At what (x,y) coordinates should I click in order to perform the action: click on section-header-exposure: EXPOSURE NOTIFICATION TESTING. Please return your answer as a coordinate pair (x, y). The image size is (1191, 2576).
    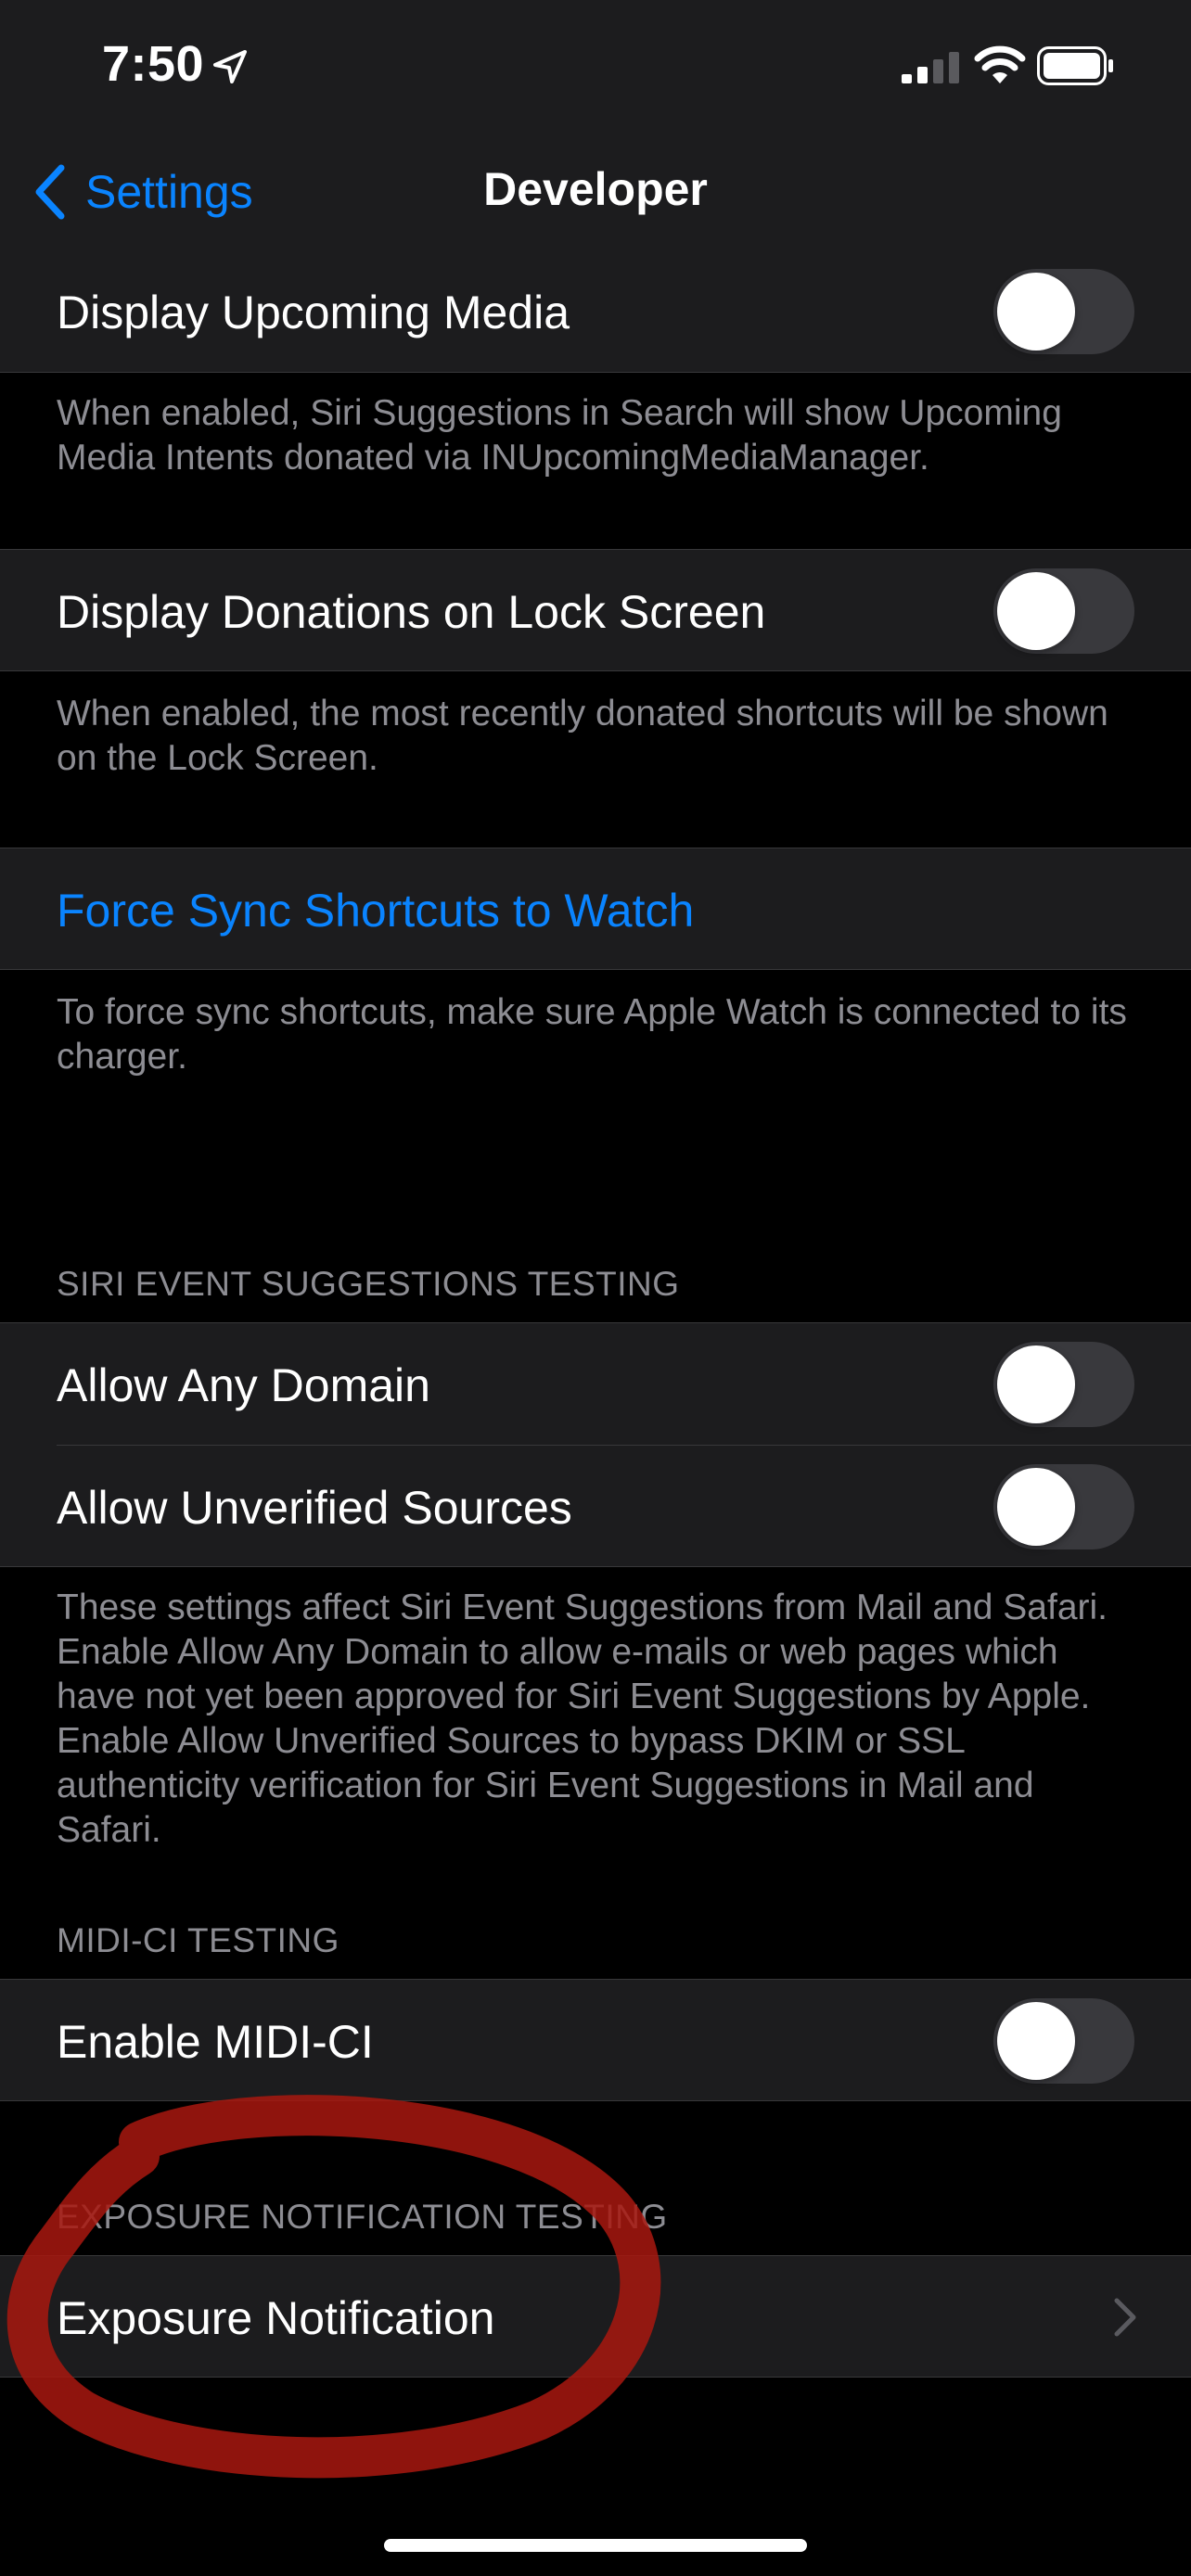
    Looking at the image, I should click on (362, 2217).